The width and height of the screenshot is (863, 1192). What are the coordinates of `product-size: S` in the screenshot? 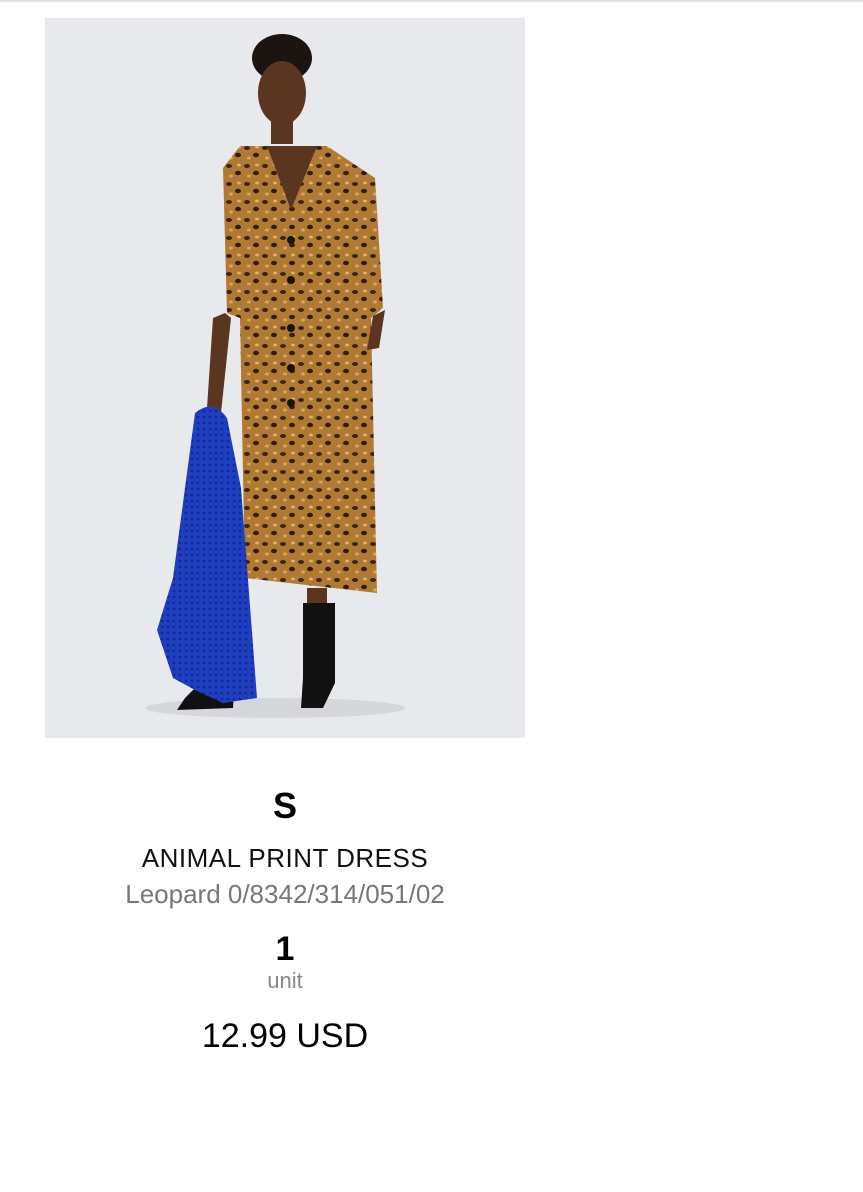 It's located at (284, 805).